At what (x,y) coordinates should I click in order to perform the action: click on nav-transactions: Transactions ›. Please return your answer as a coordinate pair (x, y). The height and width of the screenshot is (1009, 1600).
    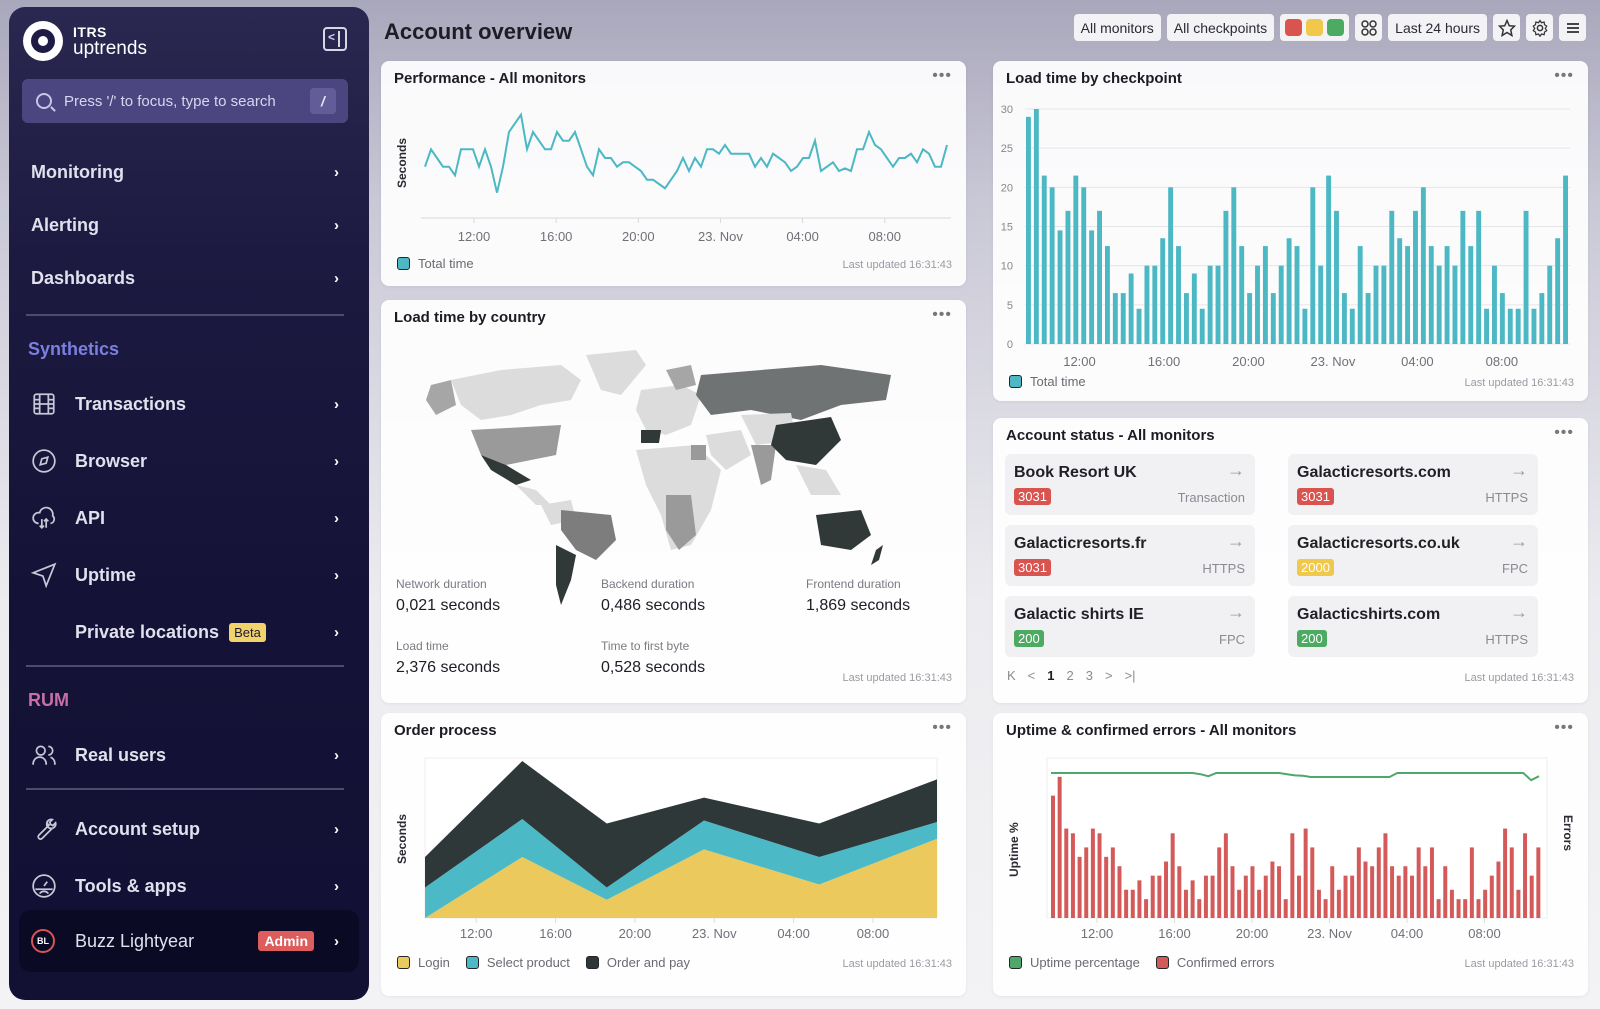
    Looking at the image, I should click on (189, 404).